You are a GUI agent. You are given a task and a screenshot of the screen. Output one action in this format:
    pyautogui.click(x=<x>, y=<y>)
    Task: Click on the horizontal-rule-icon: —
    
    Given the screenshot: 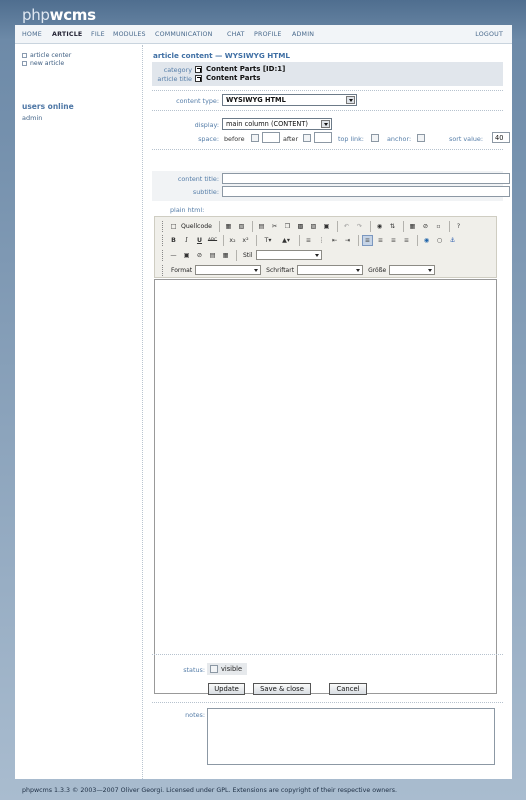 What is the action you would take?
    pyautogui.click(x=173, y=255)
    